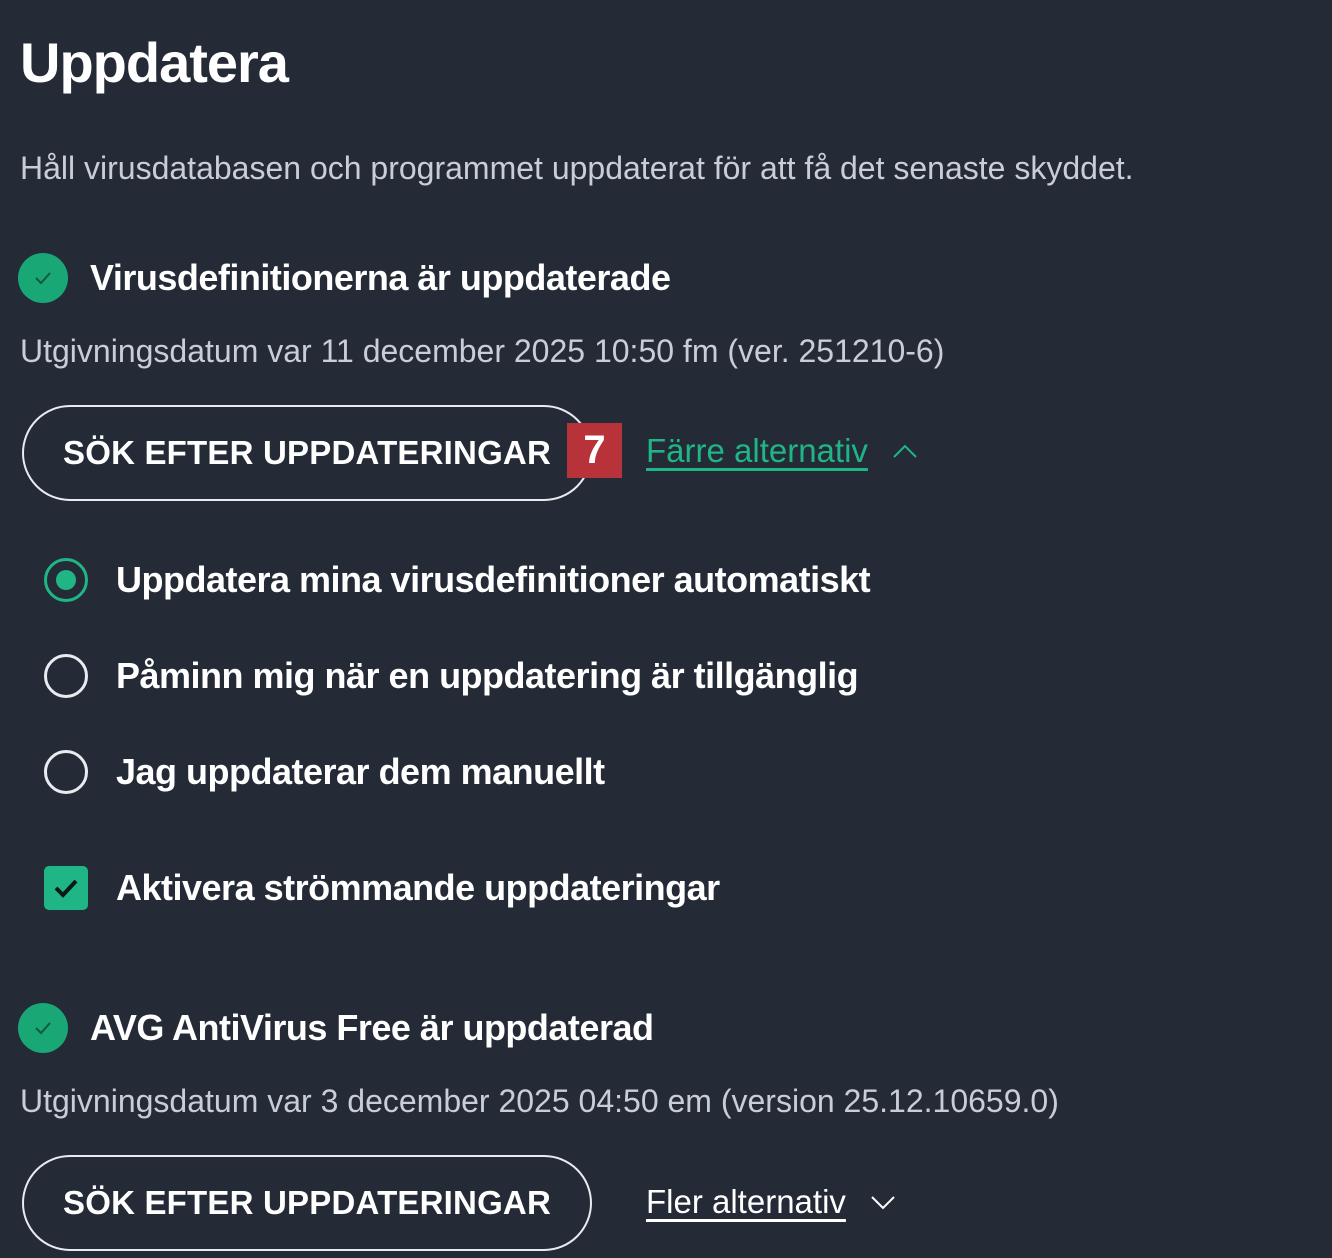 Image resolution: width=1332 pixels, height=1258 pixels. What do you see at coordinates (372, 1027) in the screenshot?
I see `program-status-text: AVG AntiVirus Free är uppdaterad` at bounding box center [372, 1027].